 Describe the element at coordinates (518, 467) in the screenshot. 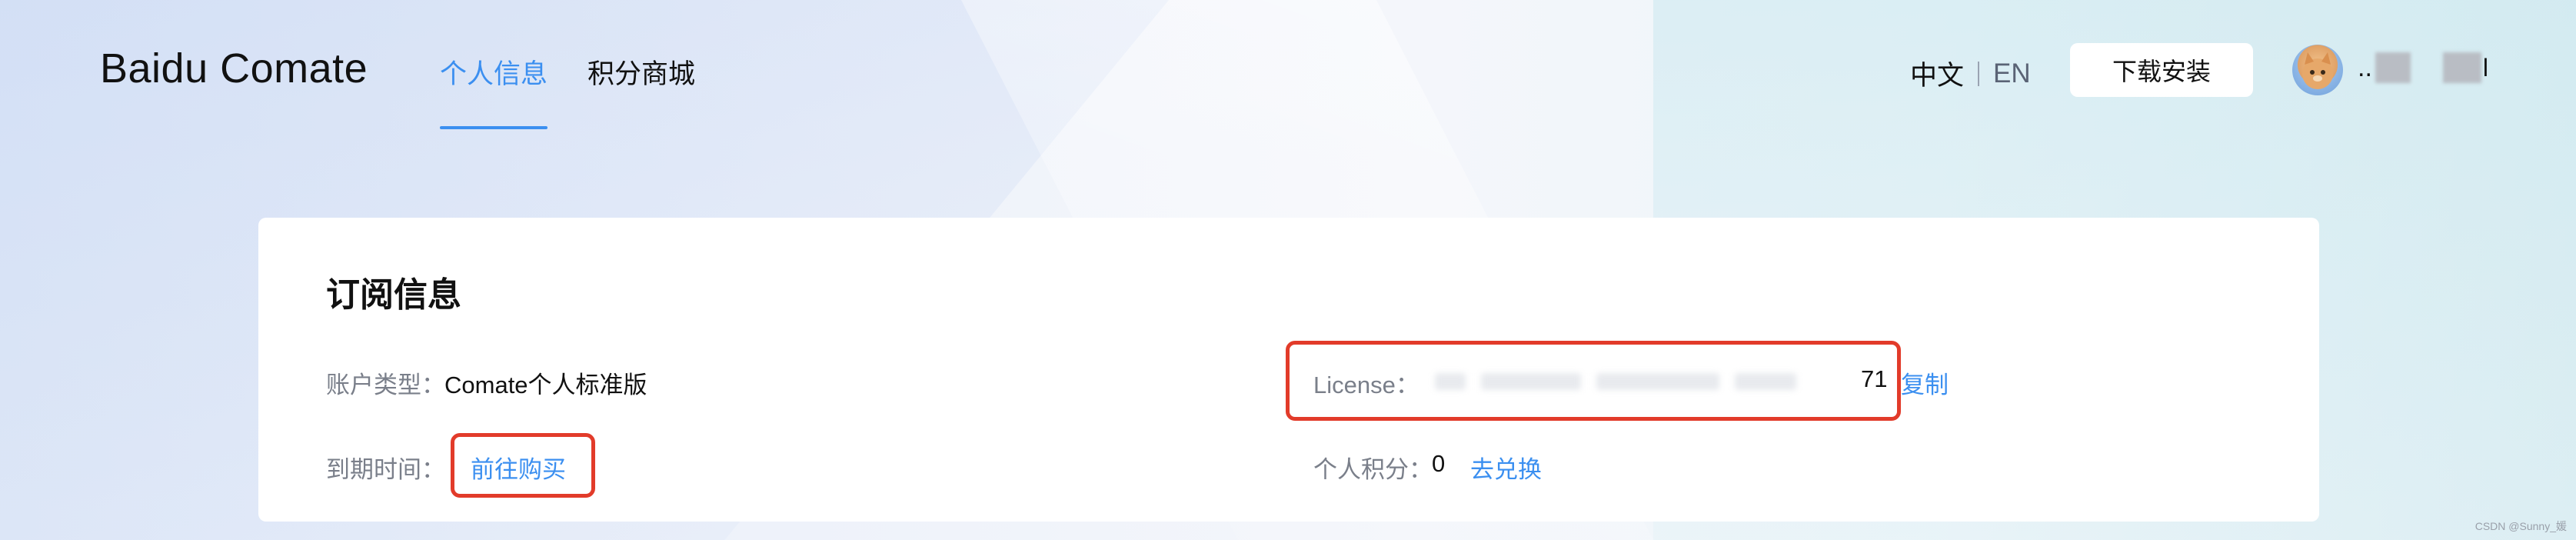

I see `go-purchase-link: 前往购买` at that location.